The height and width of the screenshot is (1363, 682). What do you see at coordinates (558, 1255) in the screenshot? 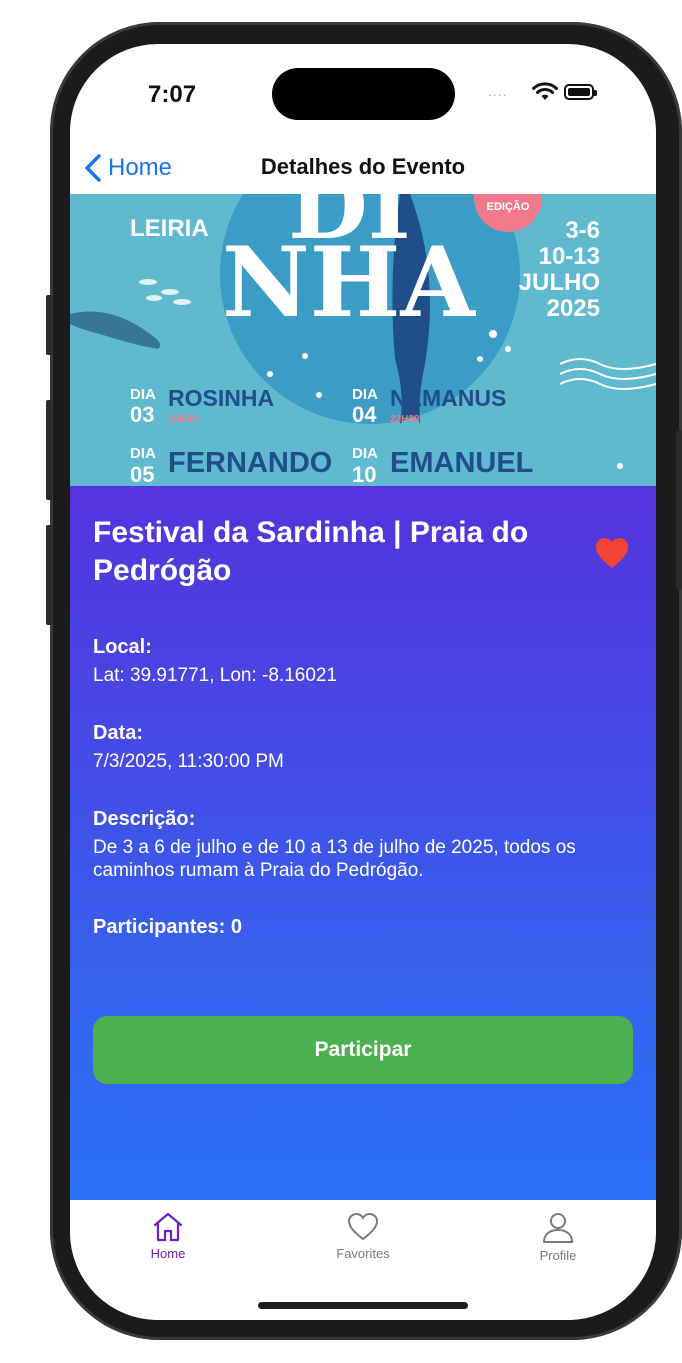
I see `tab-profile-label: Profile` at bounding box center [558, 1255].